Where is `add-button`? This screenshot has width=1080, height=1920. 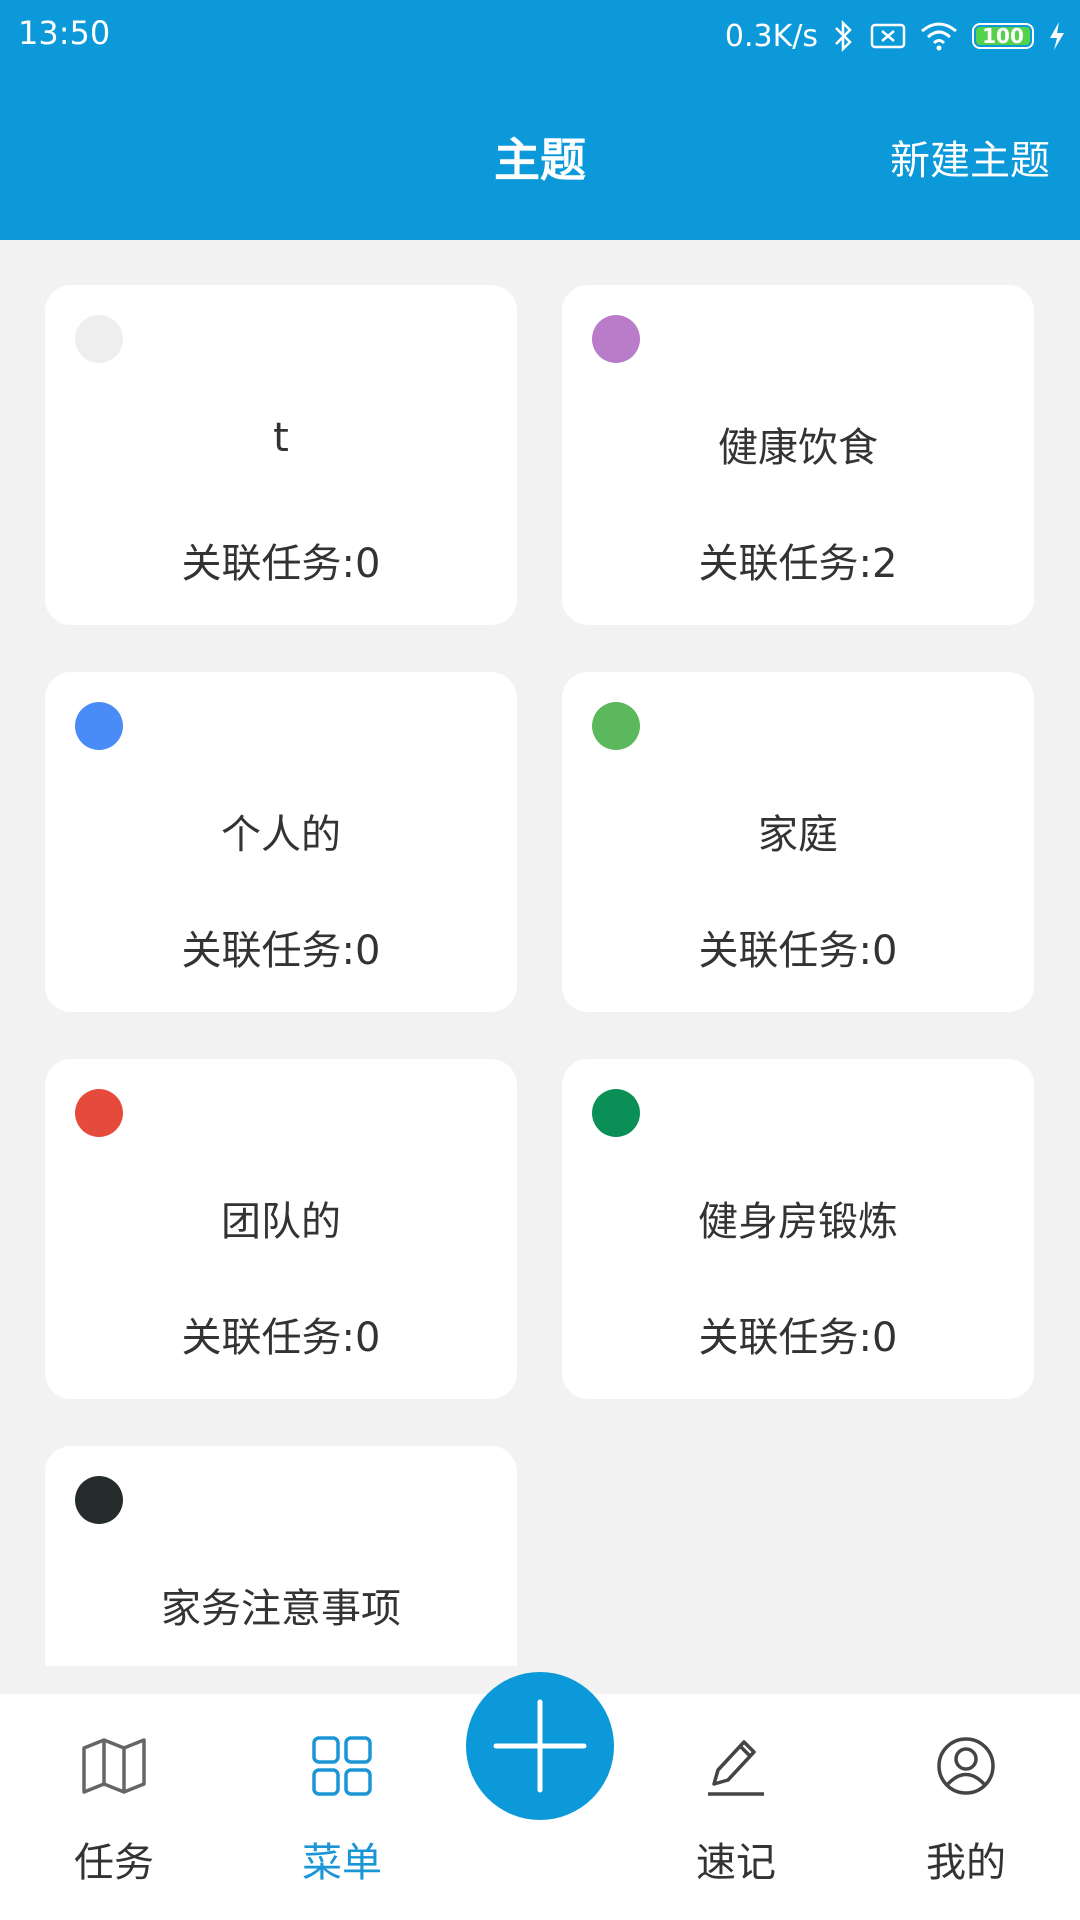
add-button is located at coordinates (540, 1746).